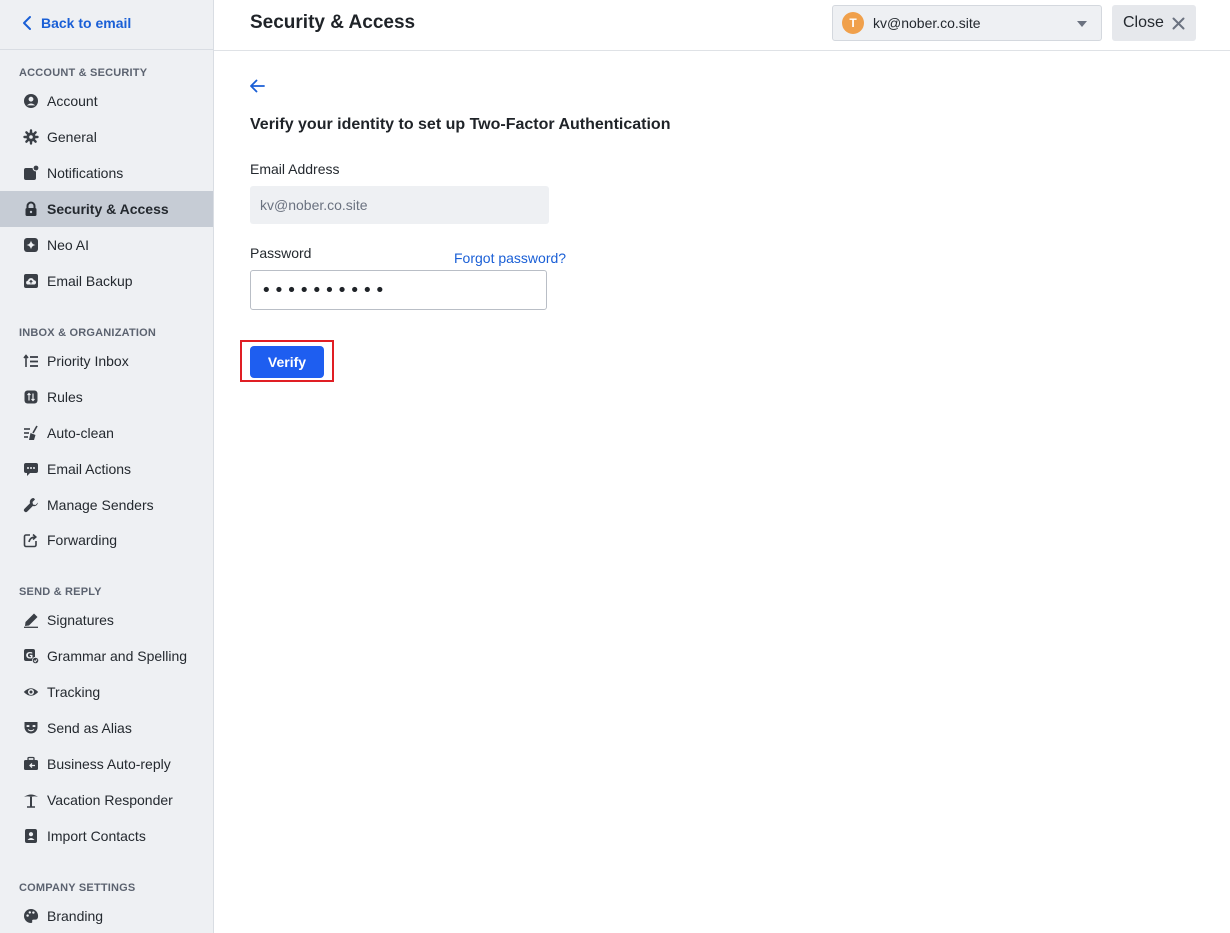  What do you see at coordinates (31, 692) in the screenshot?
I see `eye-icon` at bounding box center [31, 692].